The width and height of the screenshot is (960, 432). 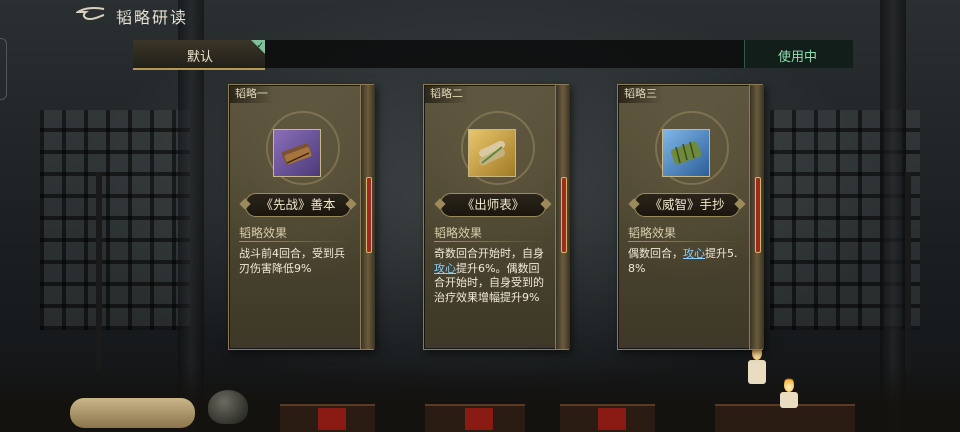 I want to click on in-use-label: 使用中, so click(x=798, y=57).